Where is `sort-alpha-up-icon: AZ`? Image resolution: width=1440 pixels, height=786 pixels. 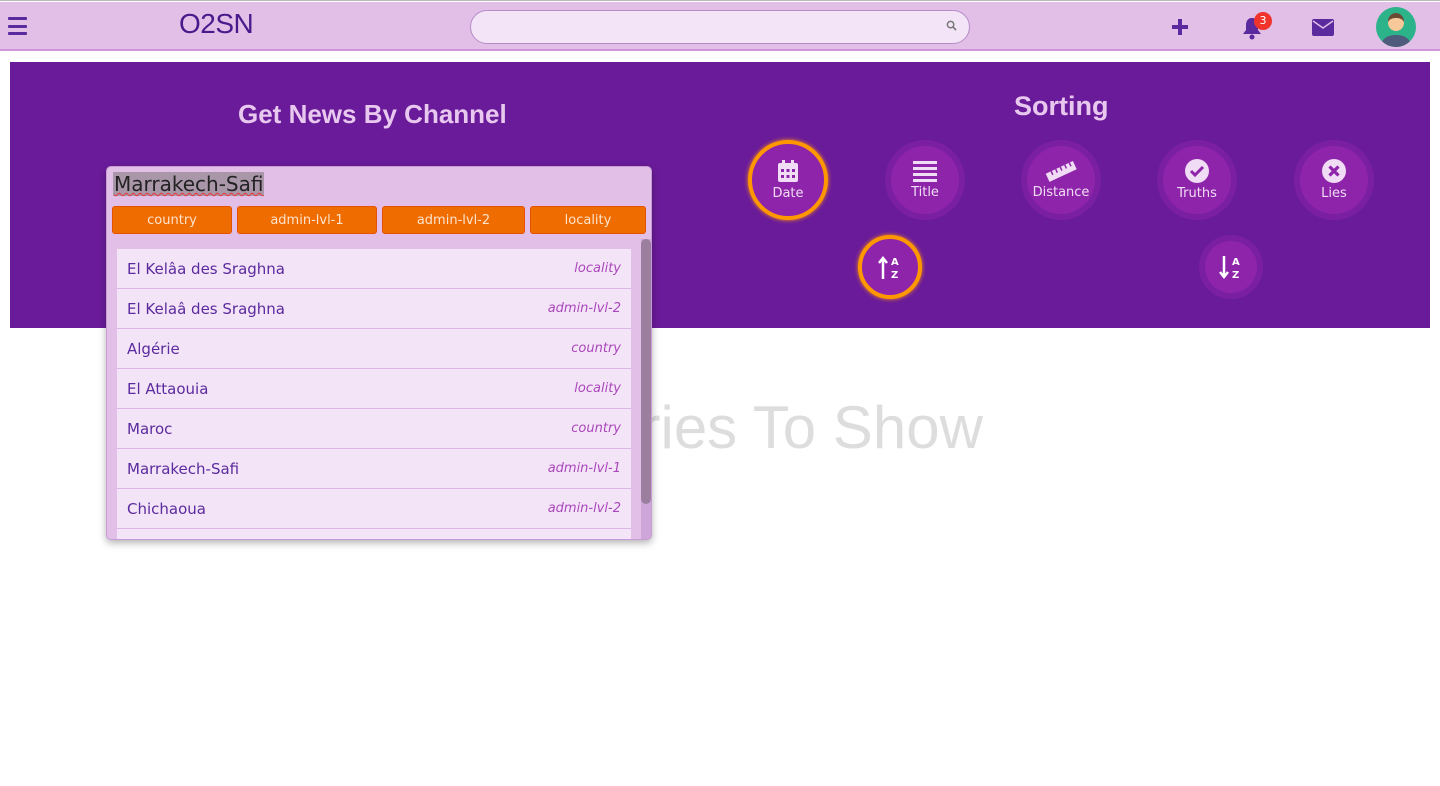 sort-alpha-up-icon: AZ is located at coordinates (888, 267).